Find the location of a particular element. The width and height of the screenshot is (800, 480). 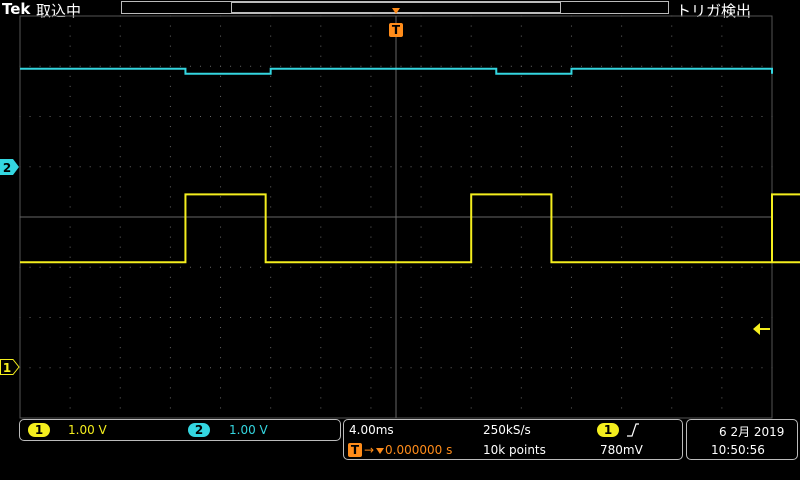

trigger-level-arrow-icon is located at coordinates (761, 329).